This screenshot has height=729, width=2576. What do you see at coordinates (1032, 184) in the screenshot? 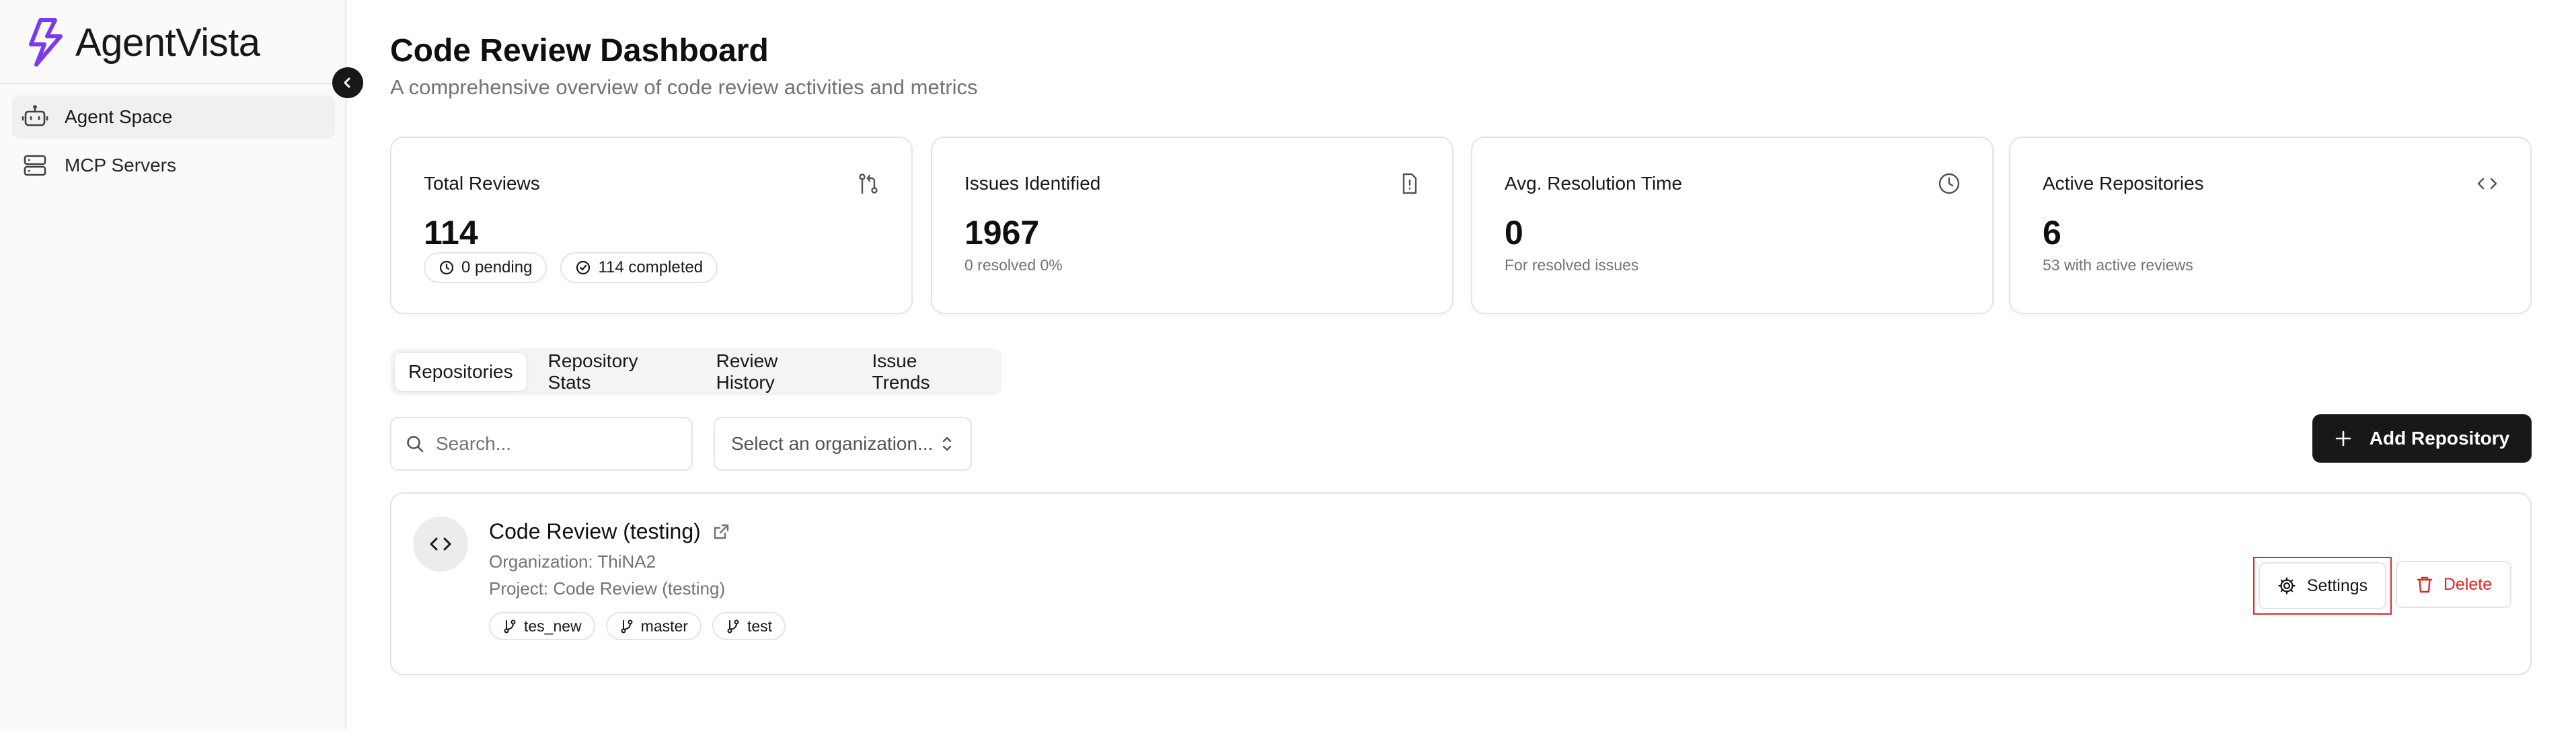
I see `stat-title: Issues Identified` at bounding box center [1032, 184].